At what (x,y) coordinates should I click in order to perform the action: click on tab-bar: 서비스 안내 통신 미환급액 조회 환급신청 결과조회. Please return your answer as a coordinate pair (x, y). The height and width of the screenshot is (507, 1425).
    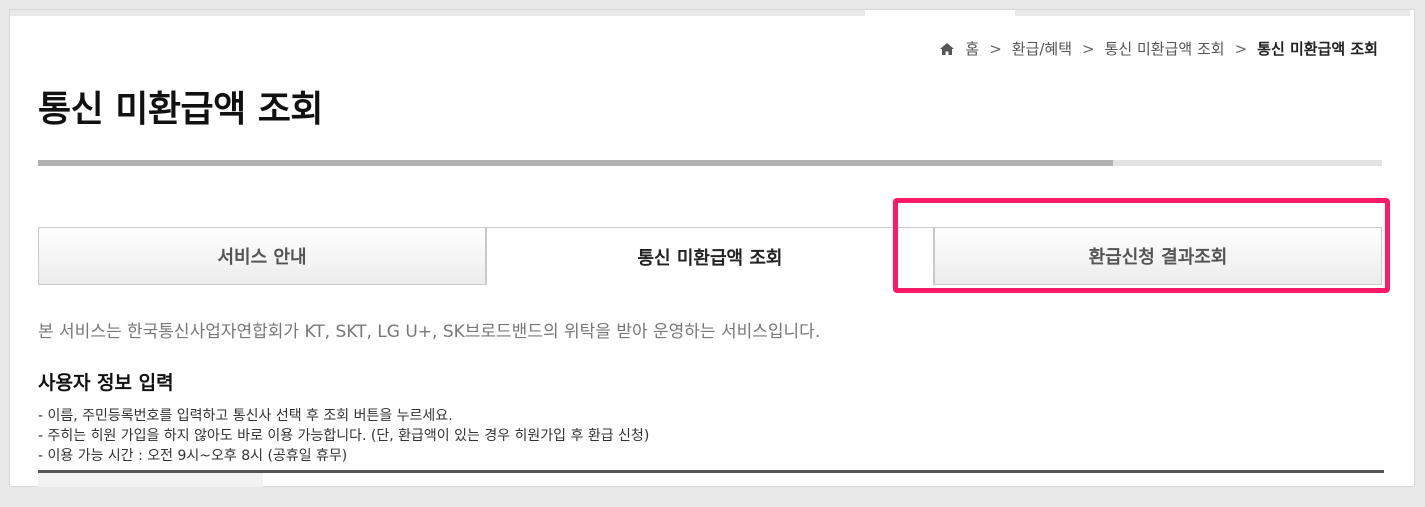
    Looking at the image, I should click on (710, 257).